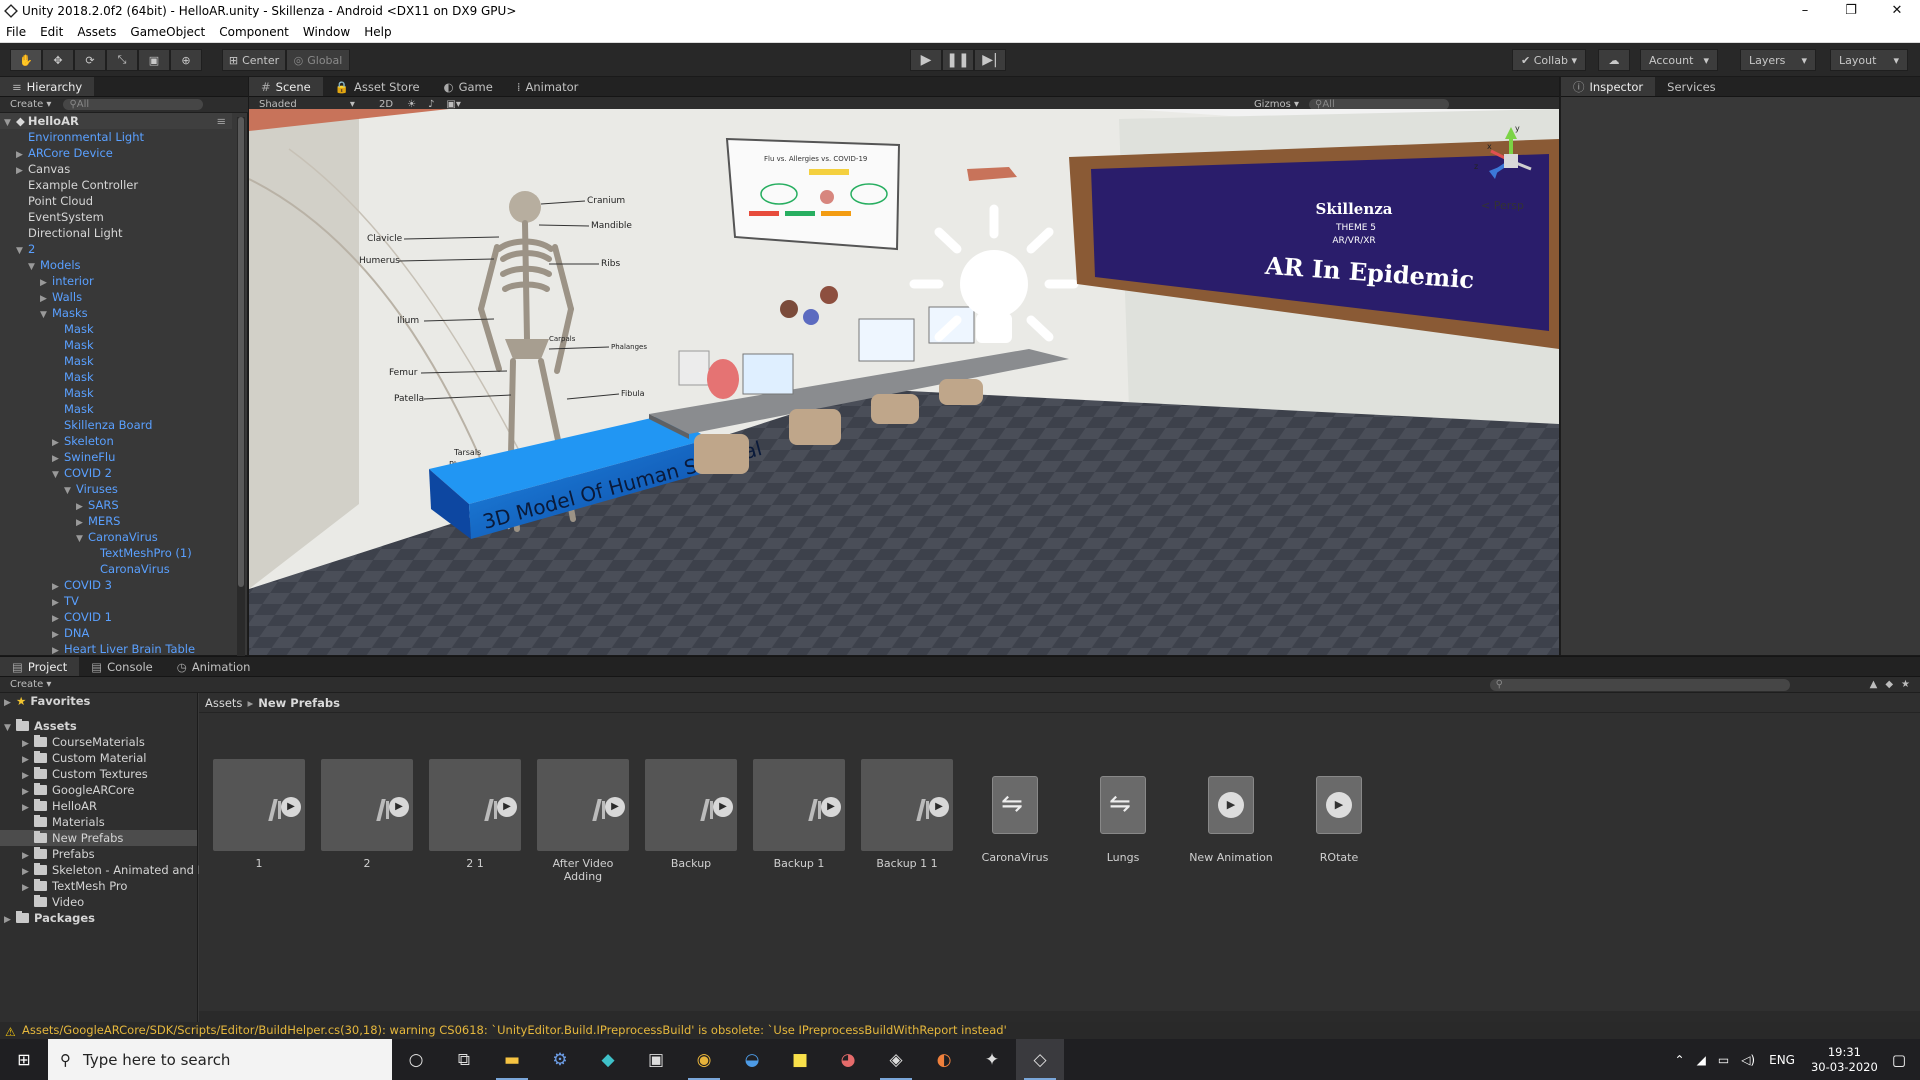 The width and height of the screenshot is (1920, 1080). What do you see at coordinates (116, 457) in the screenshot?
I see `hierarchy-item-swineflu: ▶ SwineFlu` at bounding box center [116, 457].